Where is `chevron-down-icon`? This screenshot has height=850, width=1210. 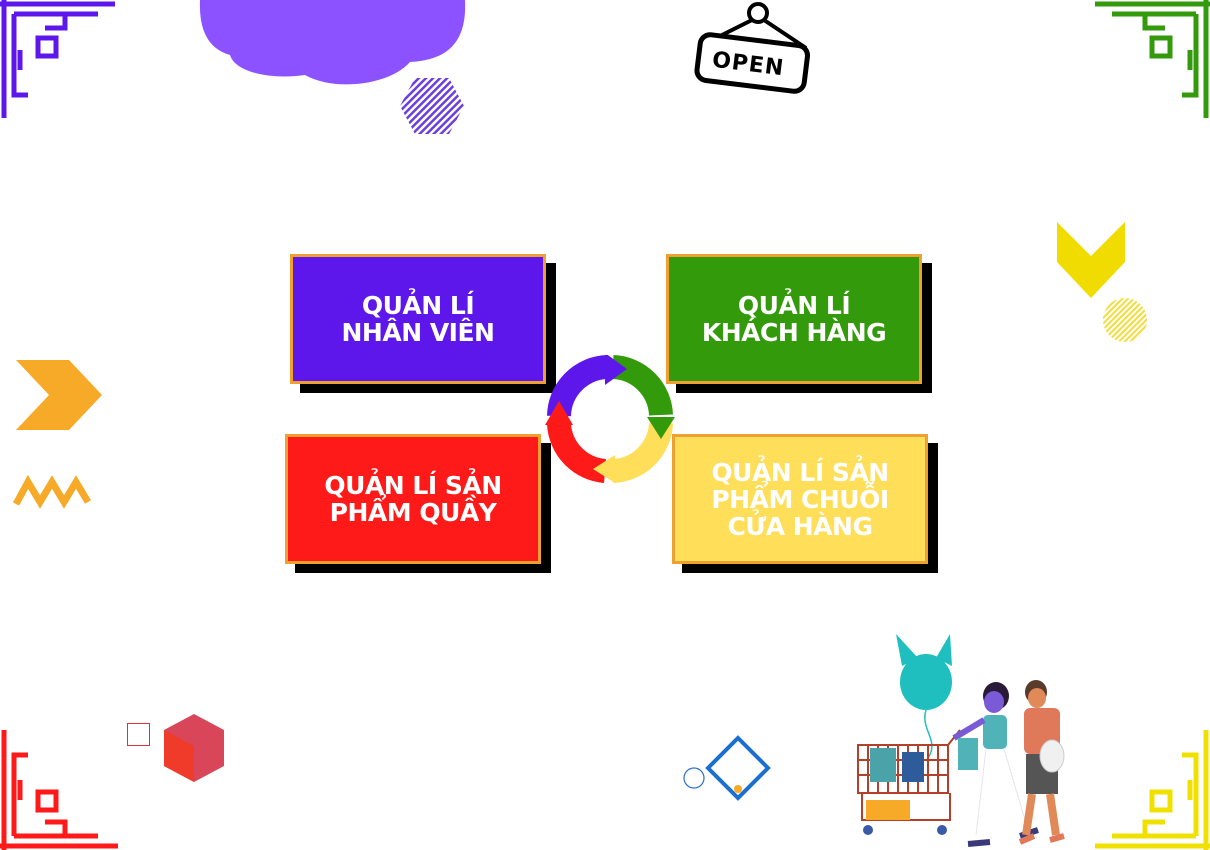
chevron-down-icon is located at coordinates (1091, 260).